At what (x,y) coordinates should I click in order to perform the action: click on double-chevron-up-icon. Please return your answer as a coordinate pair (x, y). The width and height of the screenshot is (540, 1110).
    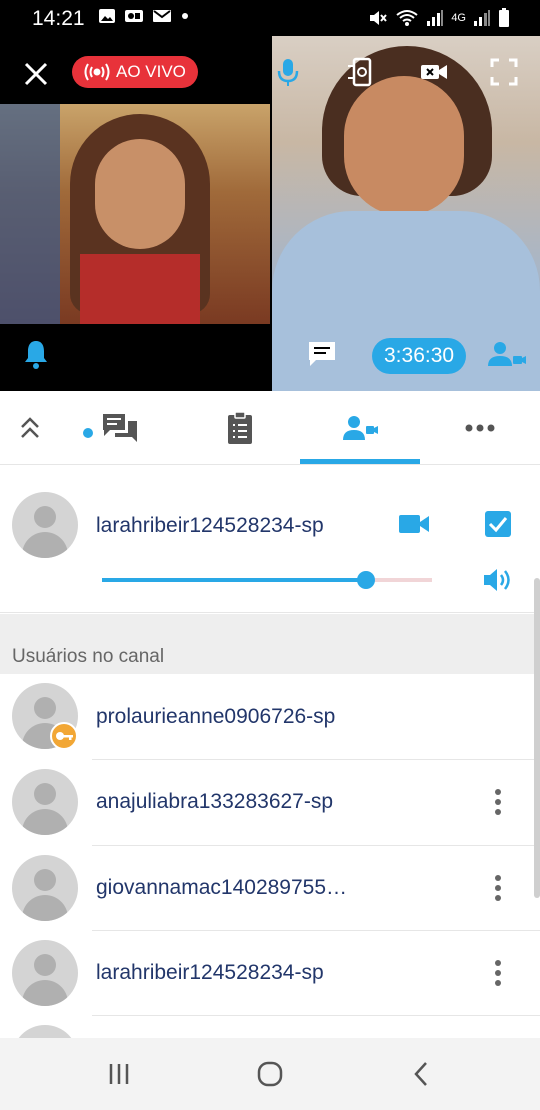
    Looking at the image, I should click on (30, 427).